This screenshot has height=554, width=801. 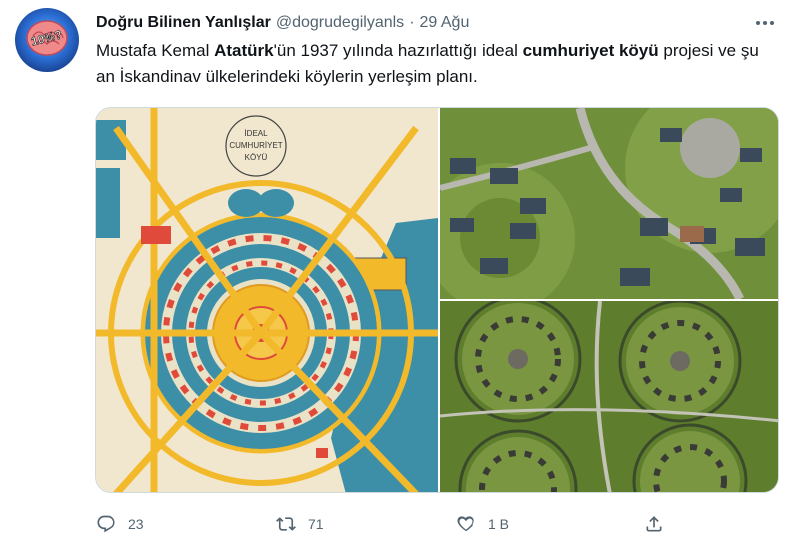 What do you see at coordinates (316, 524) in the screenshot?
I see `retweet-count: 71` at bounding box center [316, 524].